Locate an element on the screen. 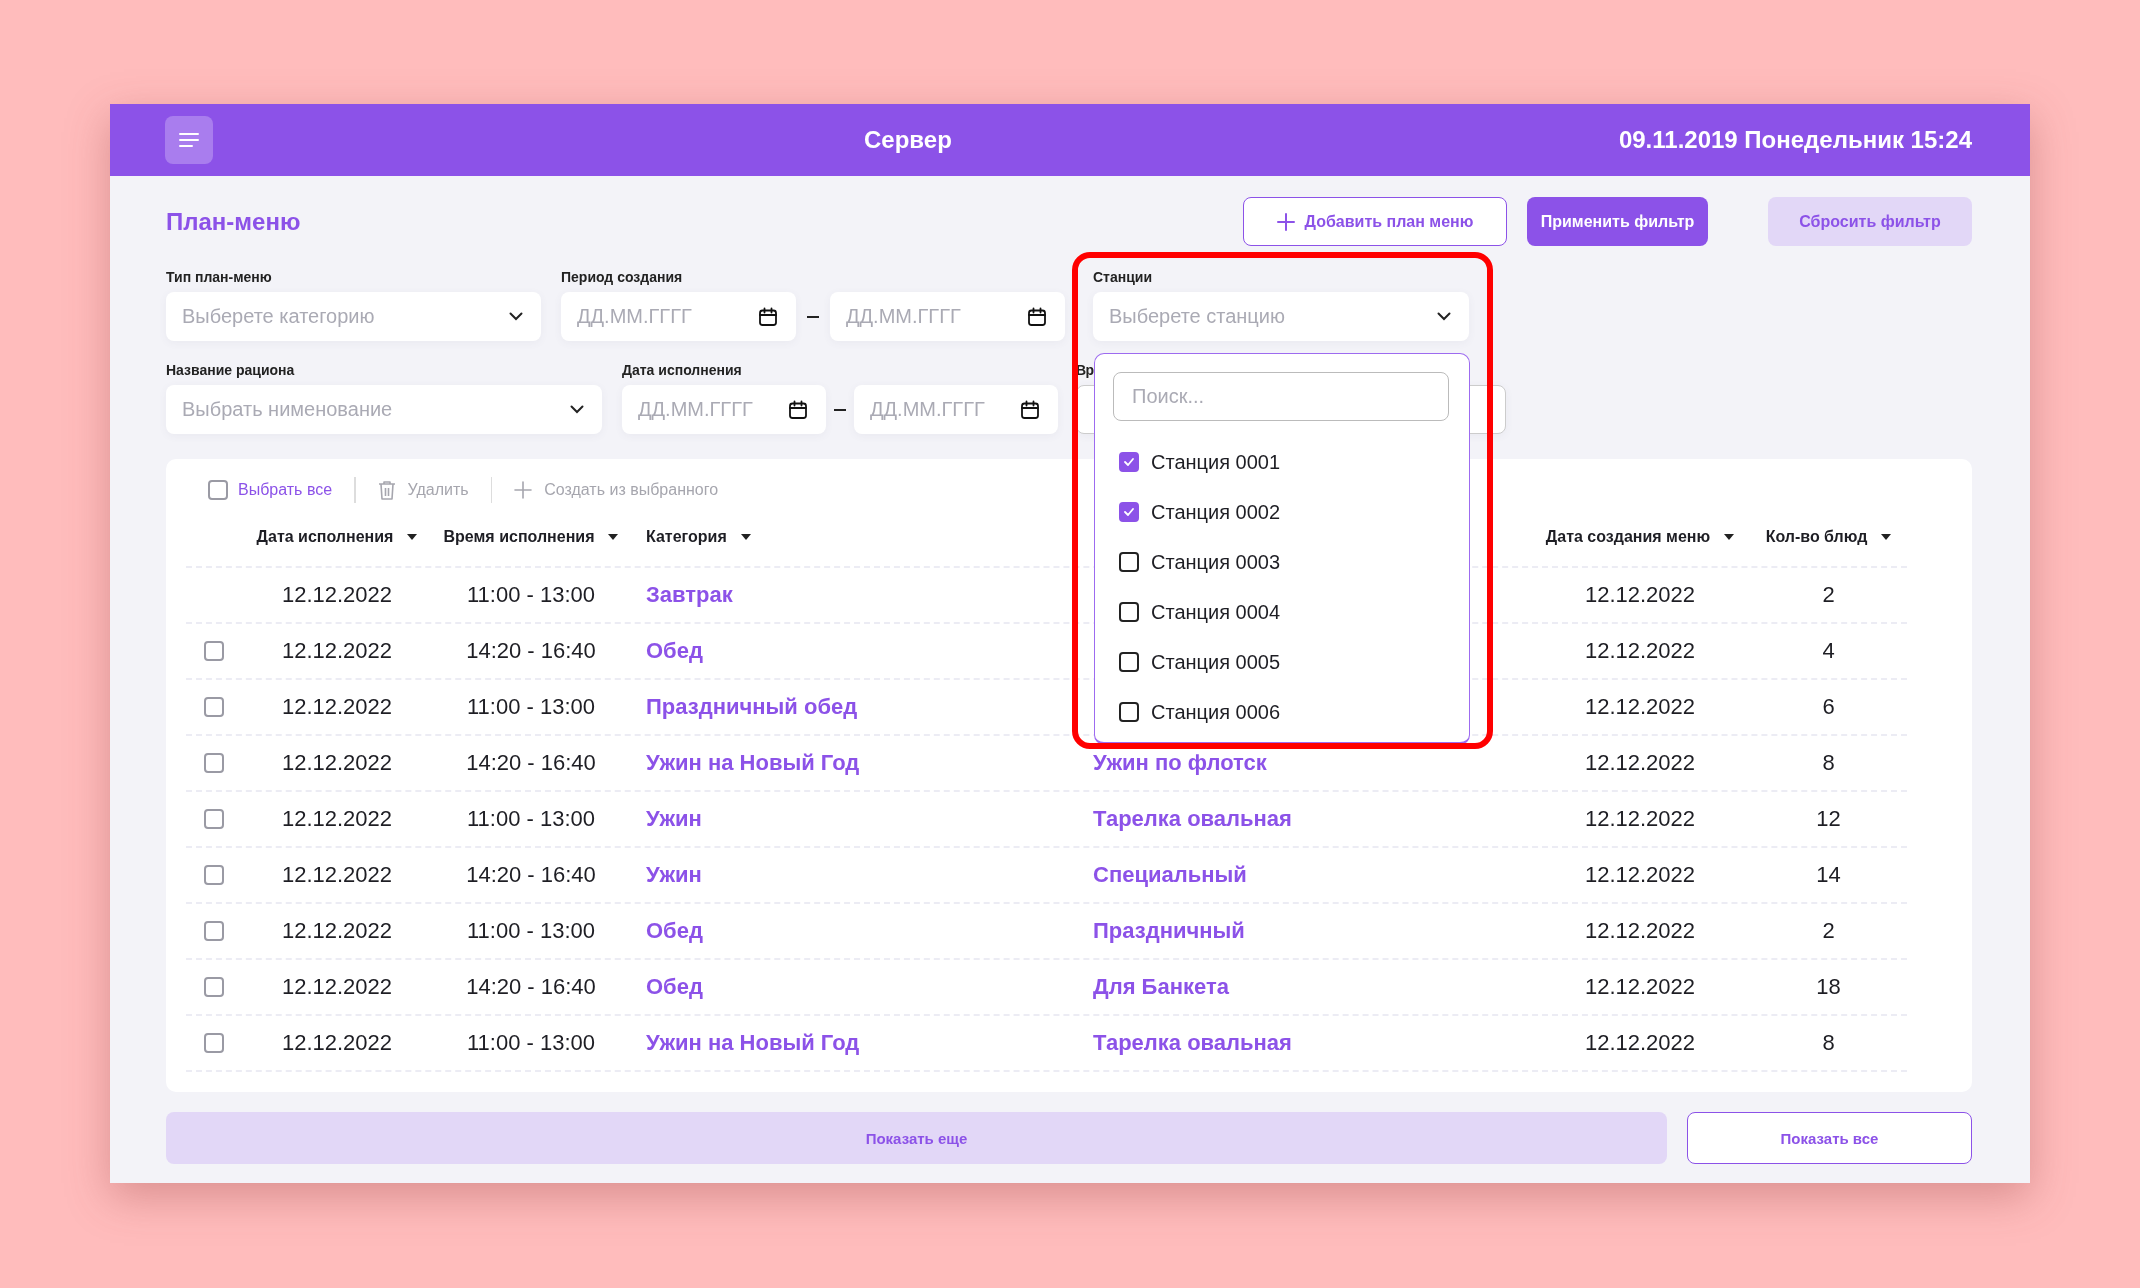  date-time: 09.11.2019 Понедельник 15:24 is located at coordinates (1795, 140).